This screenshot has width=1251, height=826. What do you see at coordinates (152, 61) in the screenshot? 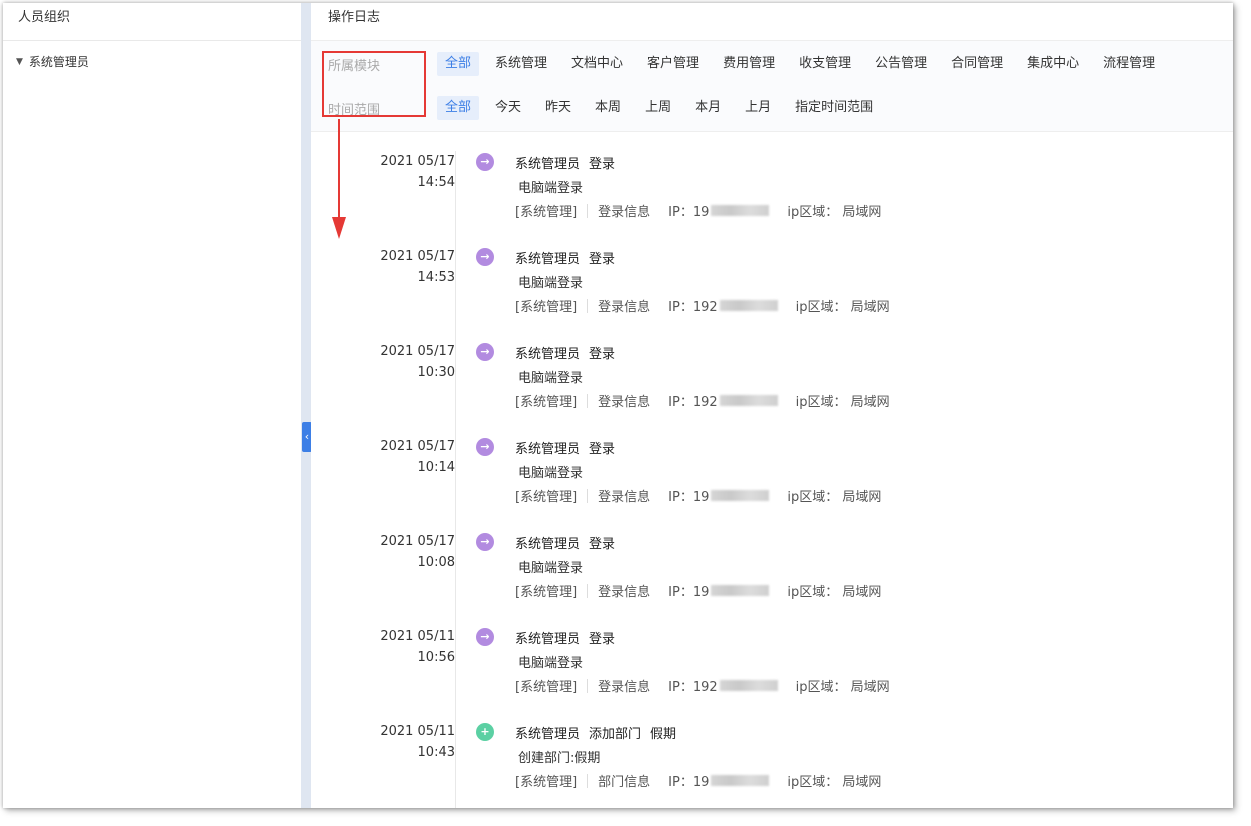
I see `tree-node-admin: ▼ 系统管理员` at bounding box center [152, 61].